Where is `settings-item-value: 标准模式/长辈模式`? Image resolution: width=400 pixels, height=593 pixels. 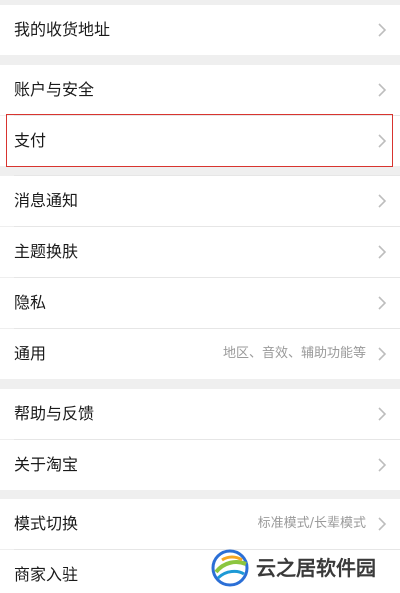
settings-item-value: 标准模式/长辈模式 is located at coordinates (311, 523).